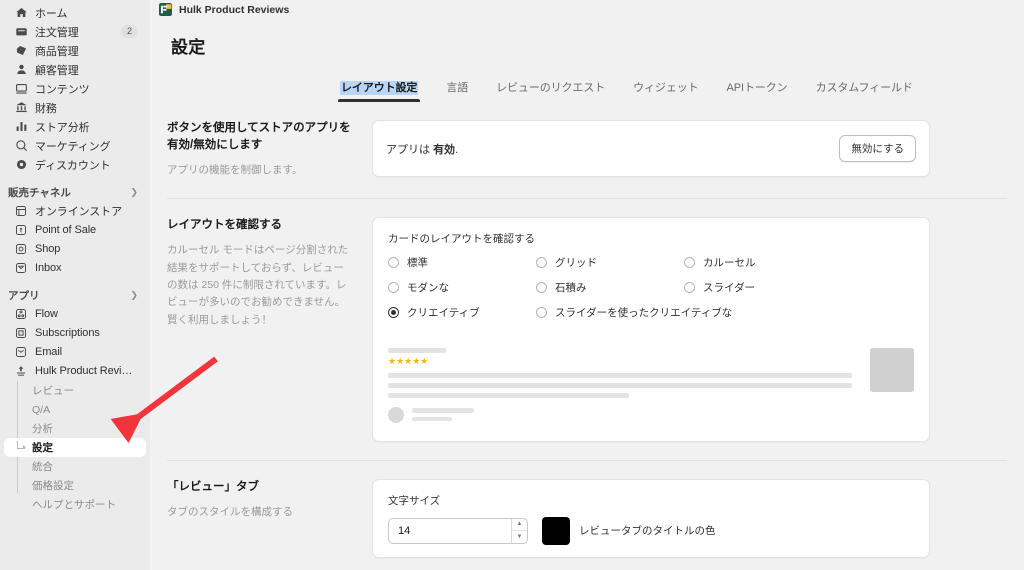 This screenshot has height=570, width=1024. What do you see at coordinates (462, 262) in the screenshot?
I see `radio-standard: 標準` at bounding box center [462, 262].